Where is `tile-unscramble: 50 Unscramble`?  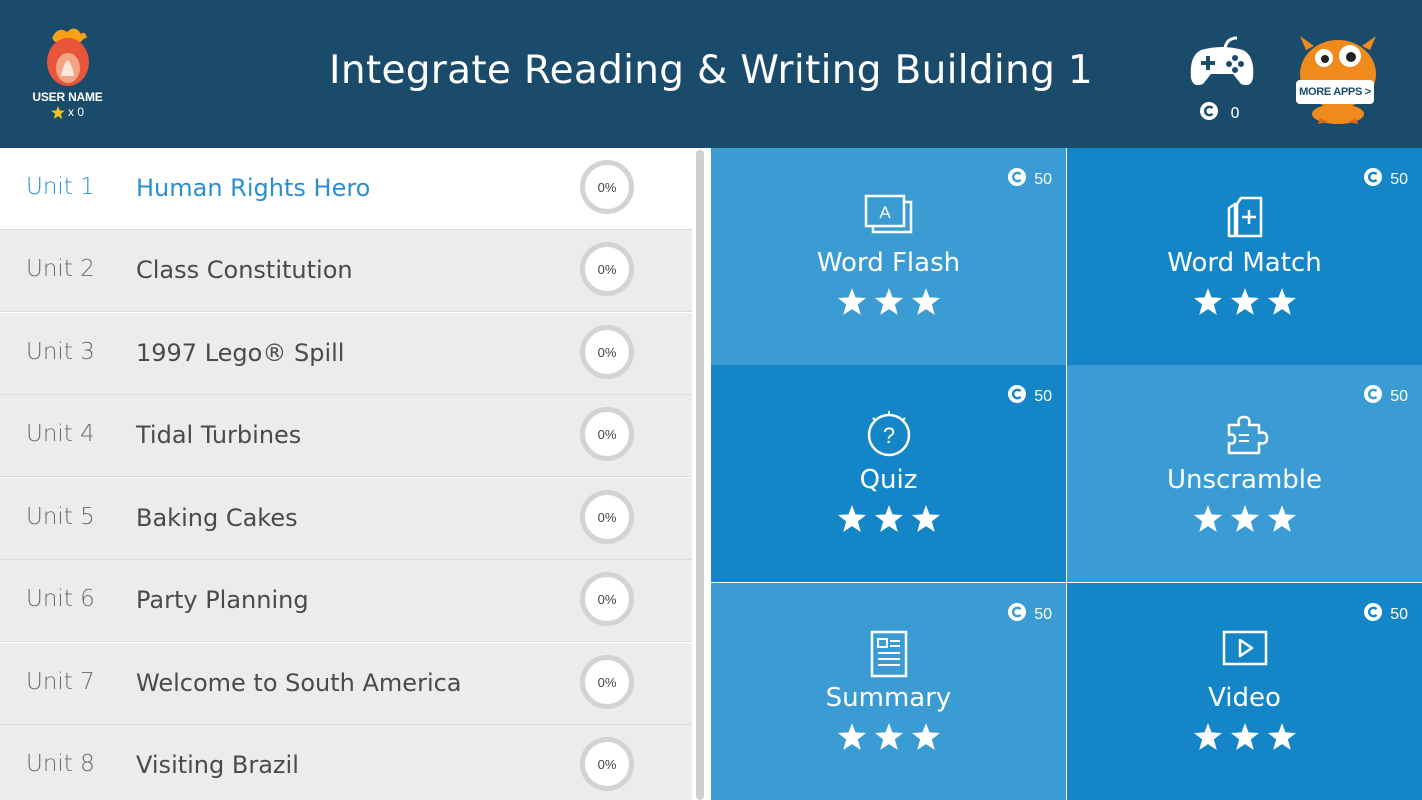
tile-unscramble: 50 Unscramble is located at coordinates (1244, 473).